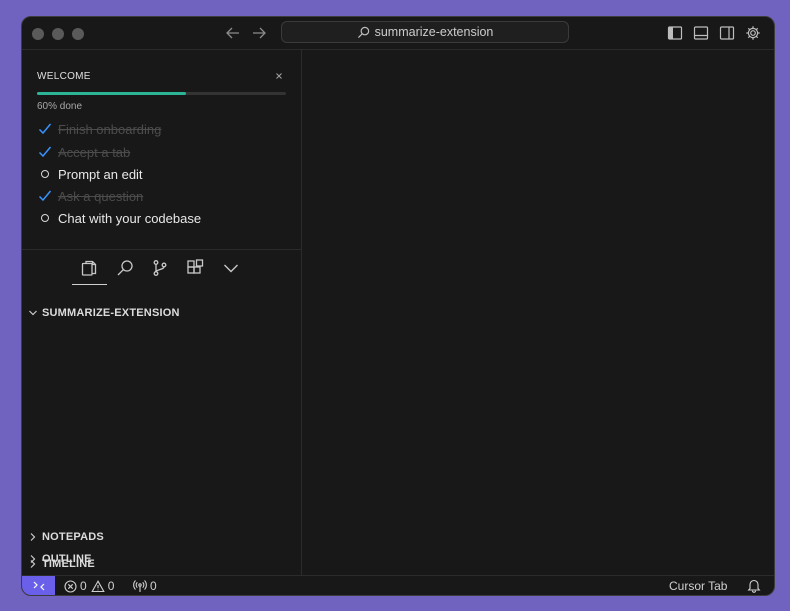 The height and width of the screenshot is (611, 790). What do you see at coordinates (89, 268) in the screenshot?
I see `explorer-files-icon` at bounding box center [89, 268].